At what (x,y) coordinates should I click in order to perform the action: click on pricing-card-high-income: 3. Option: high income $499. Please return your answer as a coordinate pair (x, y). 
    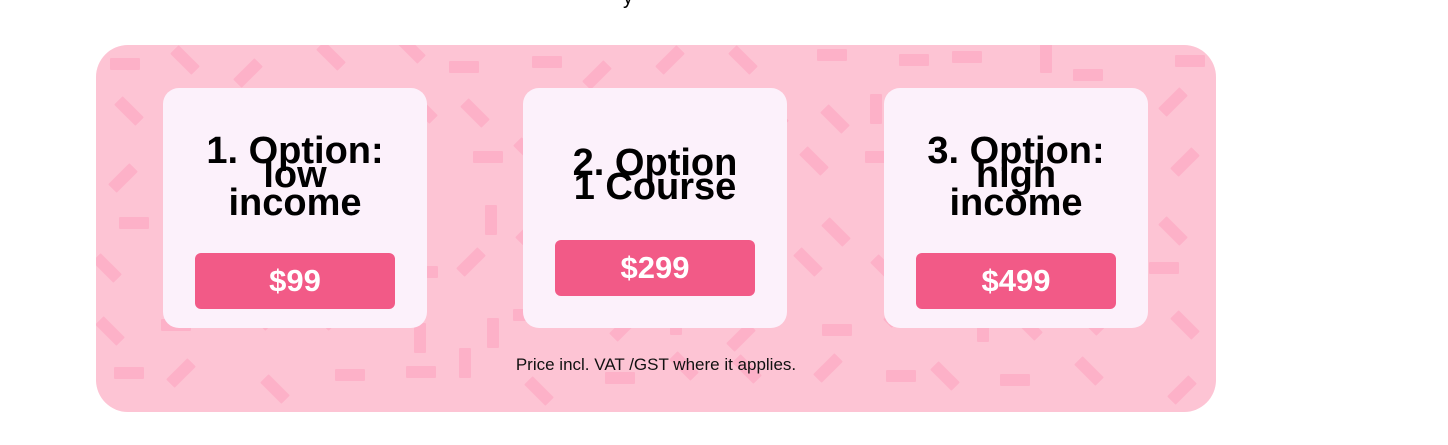
    Looking at the image, I should click on (1016, 208).